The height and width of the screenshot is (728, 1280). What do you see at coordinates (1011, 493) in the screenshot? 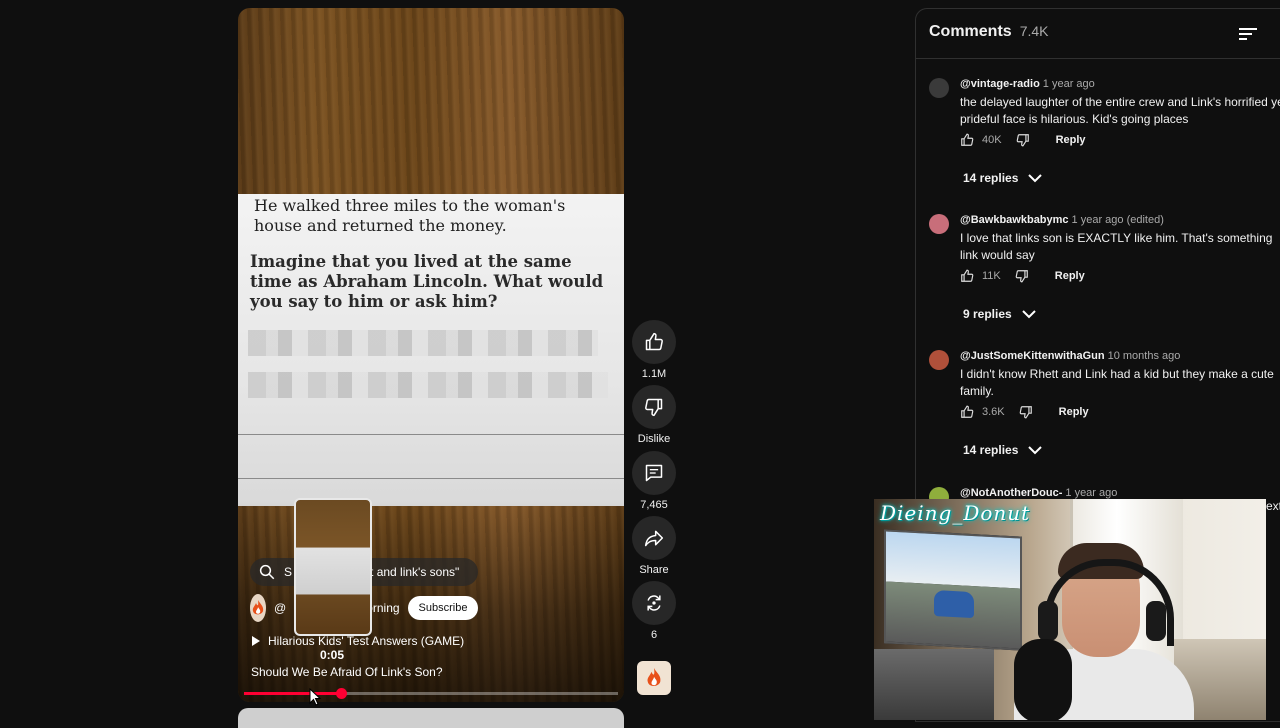
I see `comment-author: @NotAnotherDouc-` at bounding box center [1011, 493].